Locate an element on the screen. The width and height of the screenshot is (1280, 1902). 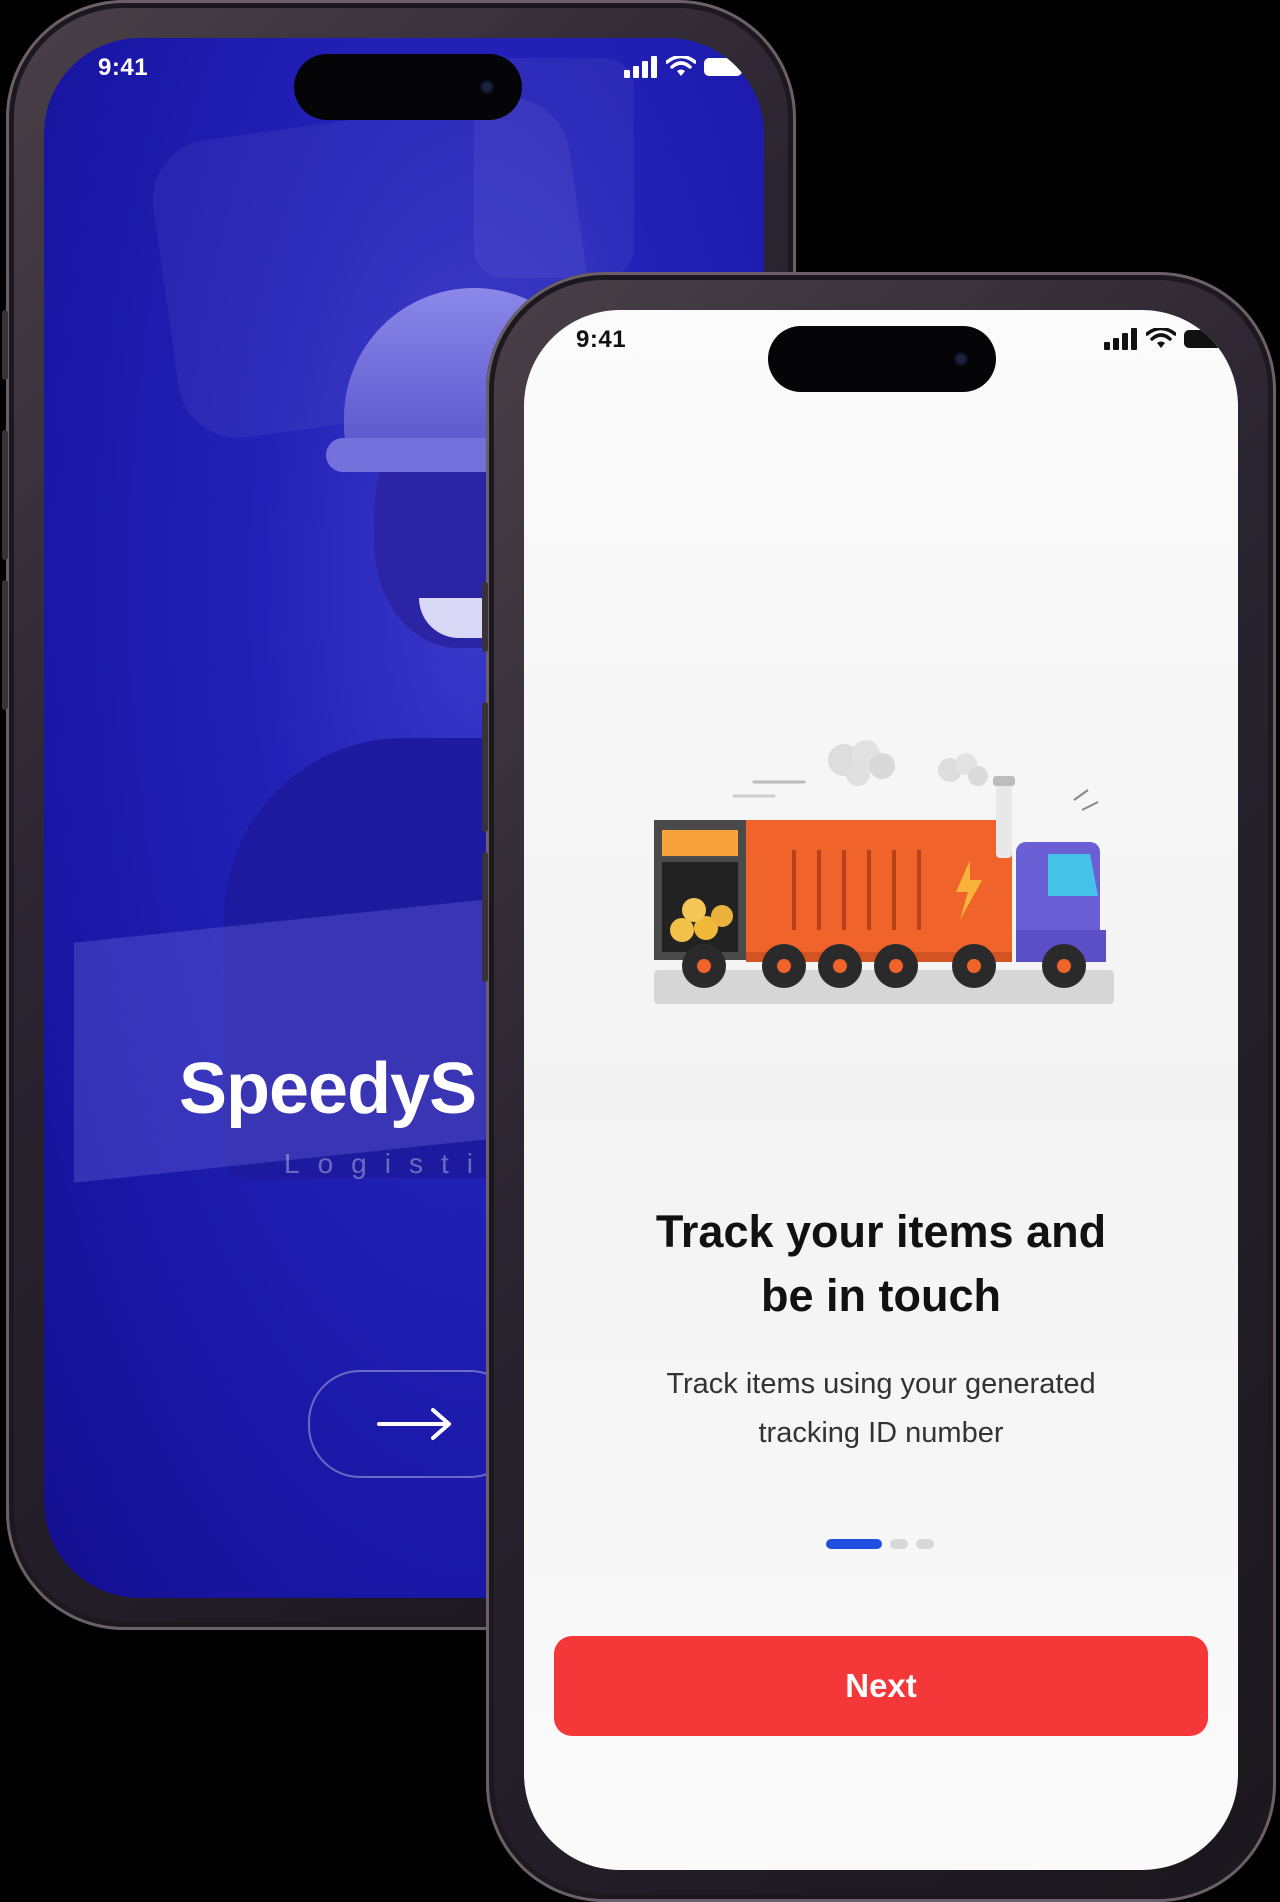
subtext-line: Track items using your generated is located at coordinates (881, 1384).